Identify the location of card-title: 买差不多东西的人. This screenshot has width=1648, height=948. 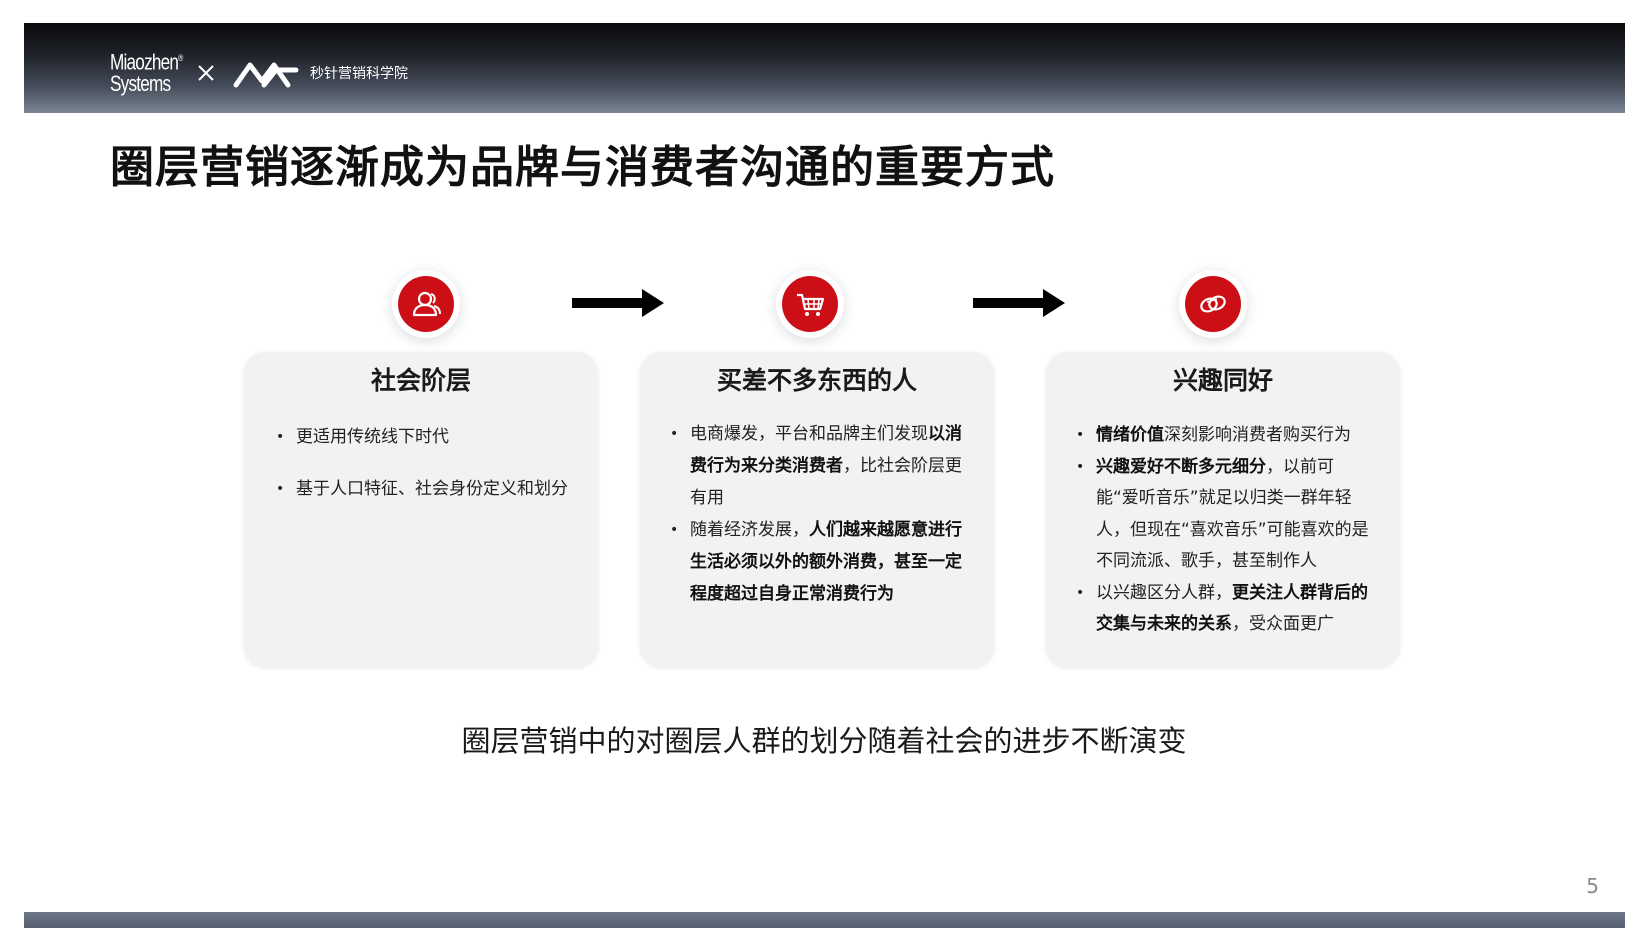
(816, 380).